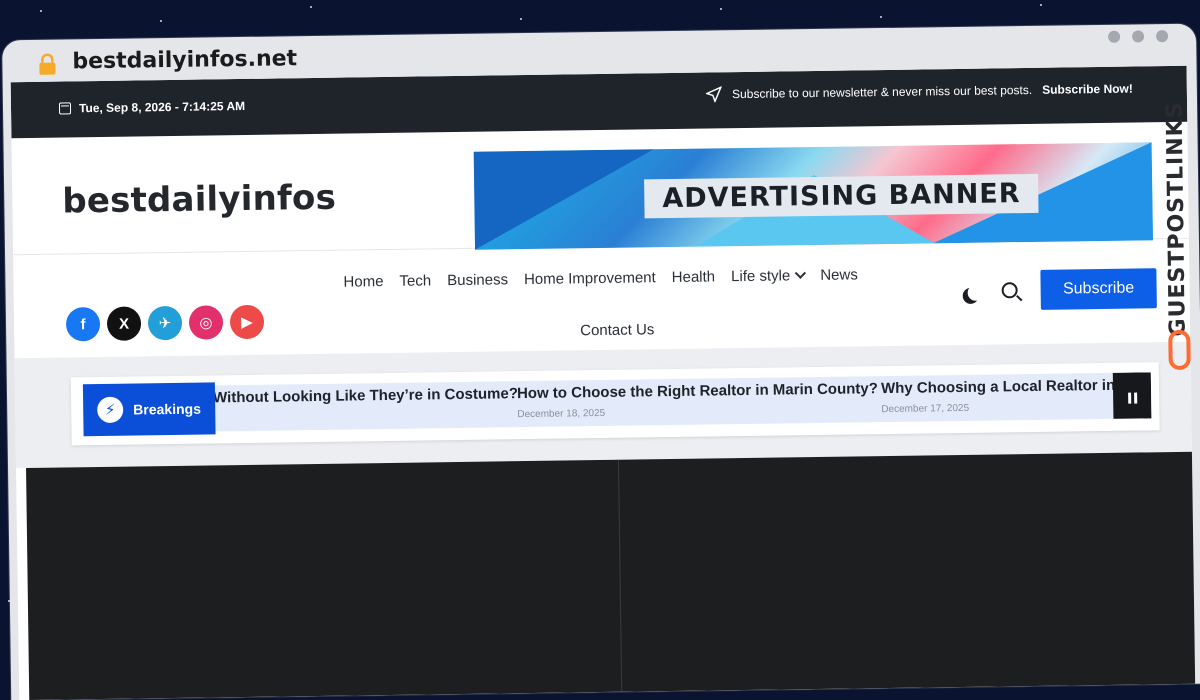 The width and height of the screenshot is (1200, 700). What do you see at coordinates (247, 322) in the screenshot?
I see `youtube-icon: ▶` at bounding box center [247, 322].